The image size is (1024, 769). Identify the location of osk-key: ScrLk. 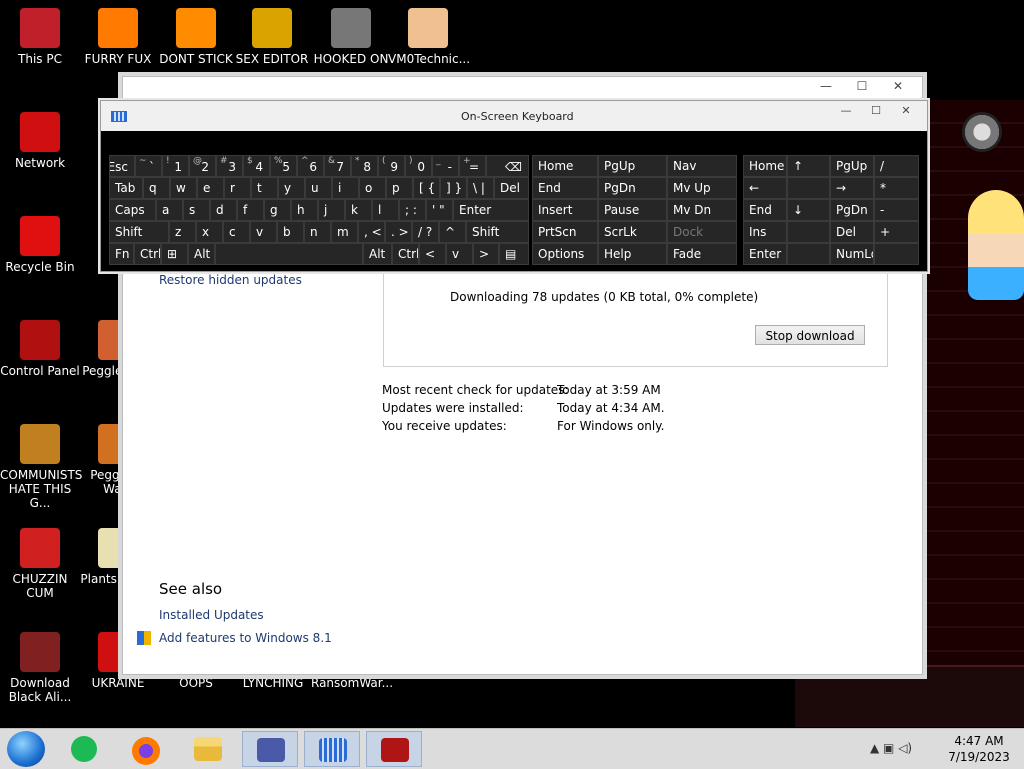
(632, 232).